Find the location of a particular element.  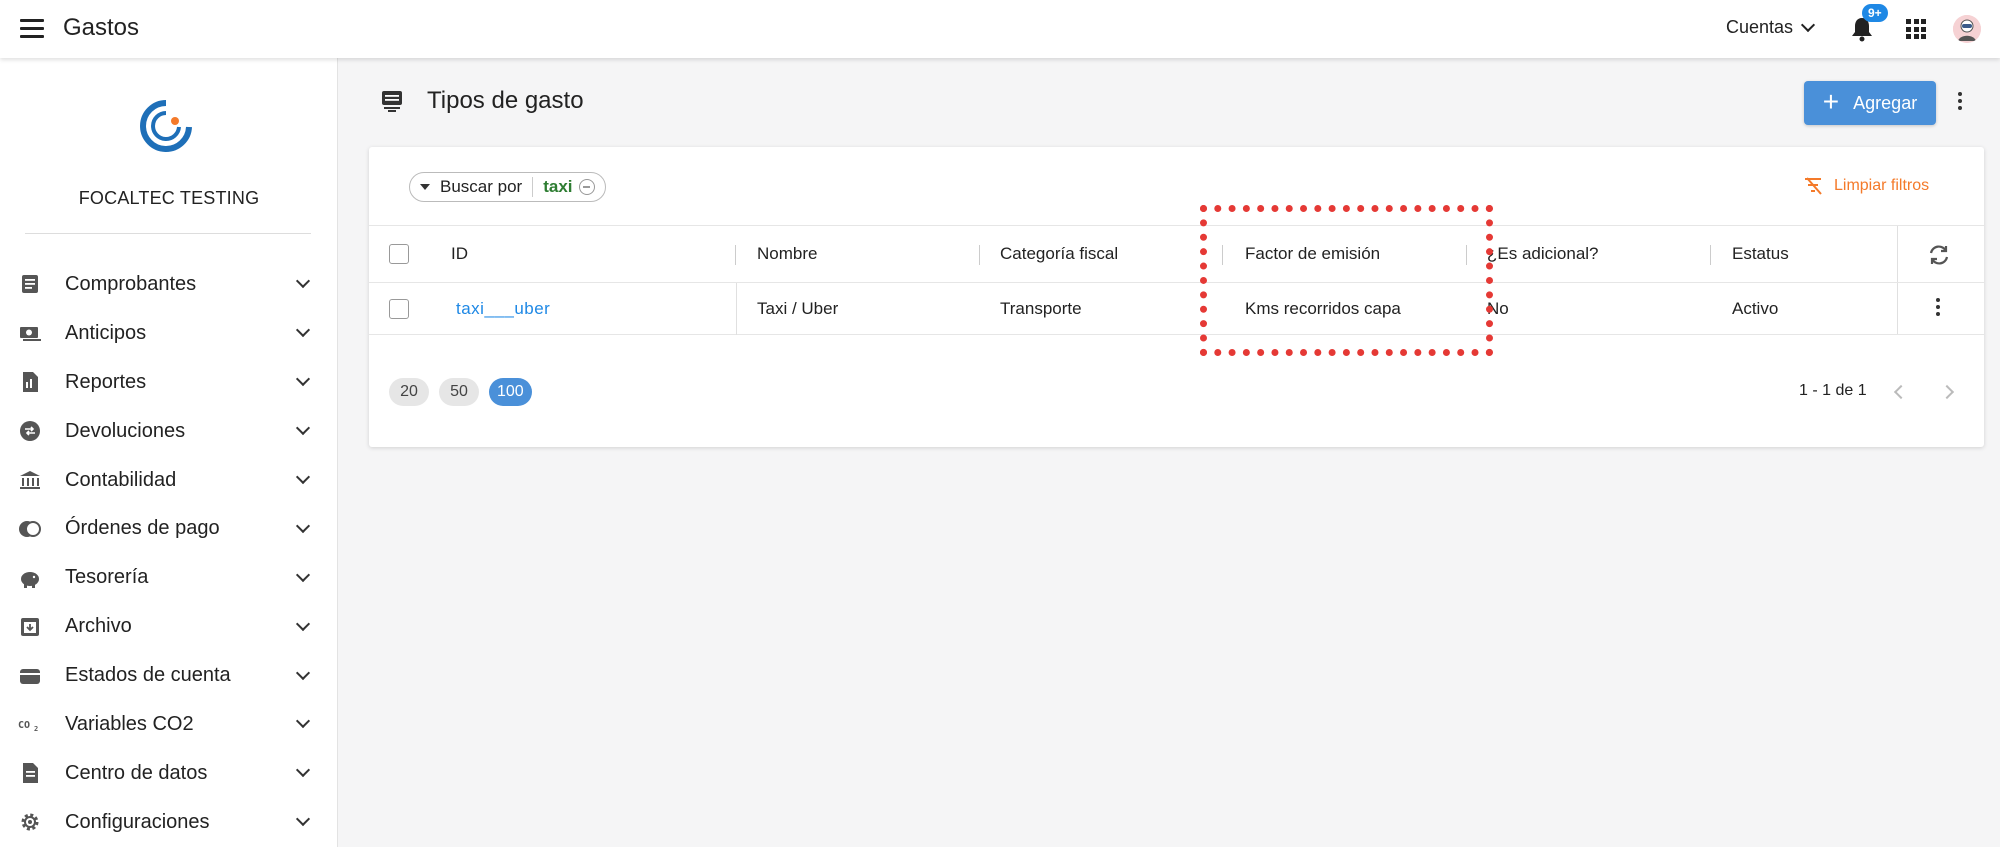

sidebar-item-label: Devoluciones is located at coordinates (125, 430).